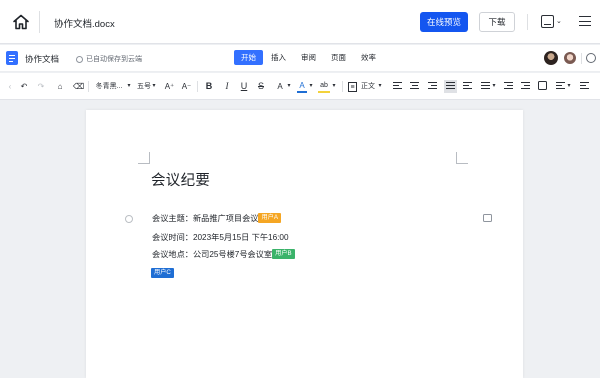 This screenshot has width=600, height=378. I want to click on strikethrough-button: S, so click(261, 86).